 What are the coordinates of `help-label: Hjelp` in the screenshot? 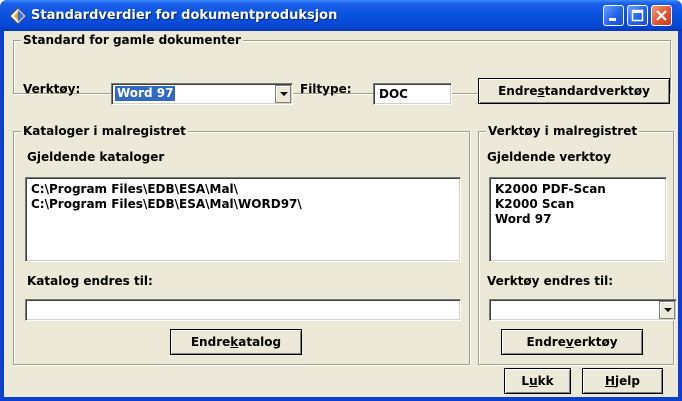 It's located at (622, 381).